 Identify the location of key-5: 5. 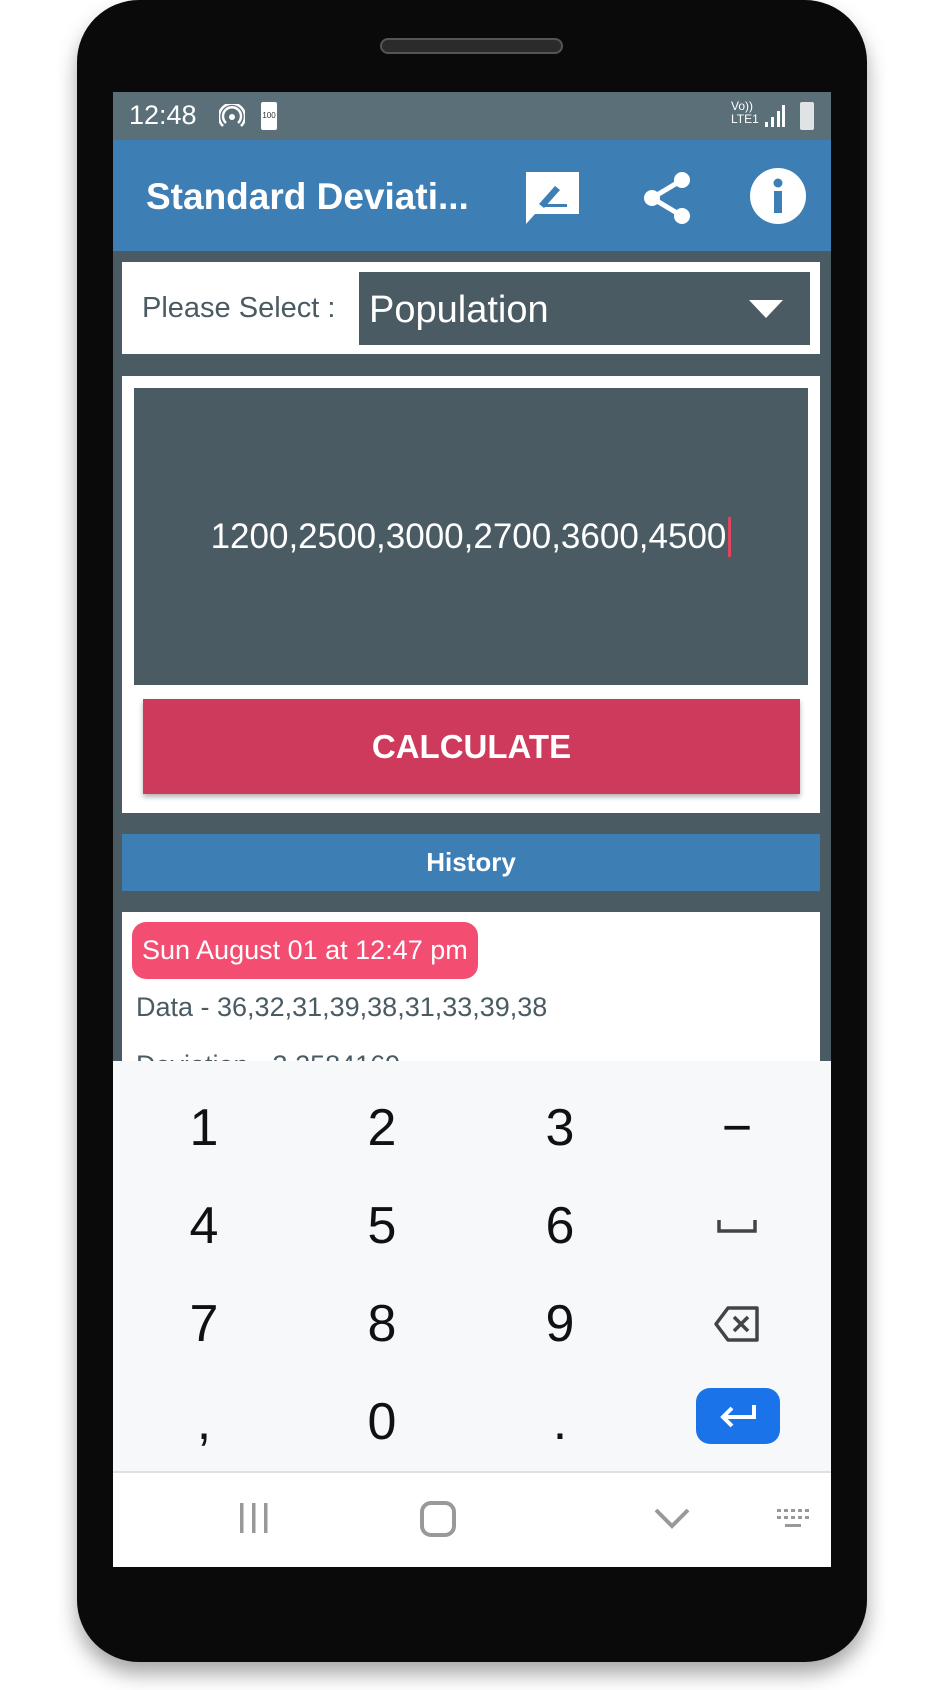
(382, 1226).